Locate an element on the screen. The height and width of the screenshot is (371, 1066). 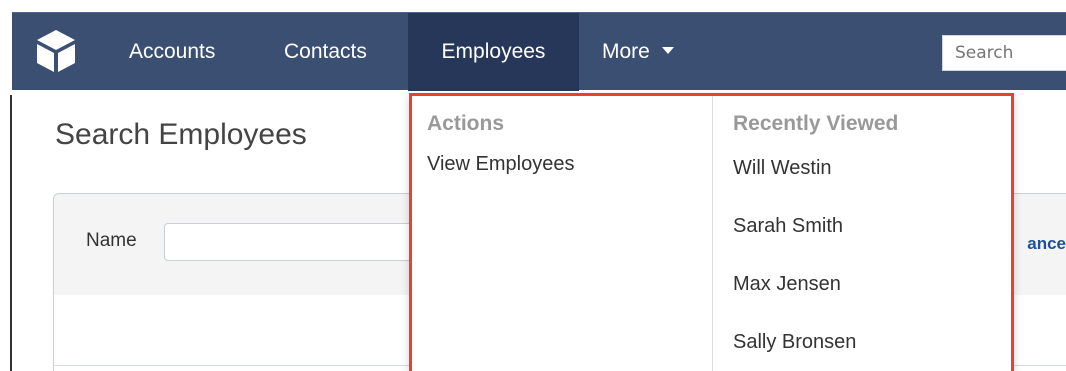
recently-viewed-heading: Recently Viewed is located at coordinates (816, 123).